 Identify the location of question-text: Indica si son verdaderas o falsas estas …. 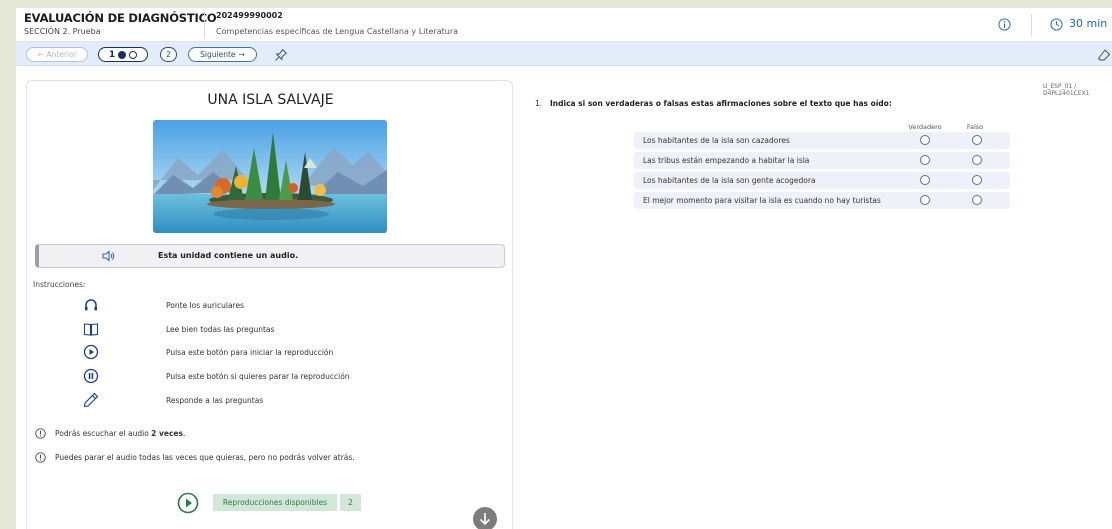
(721, 103).